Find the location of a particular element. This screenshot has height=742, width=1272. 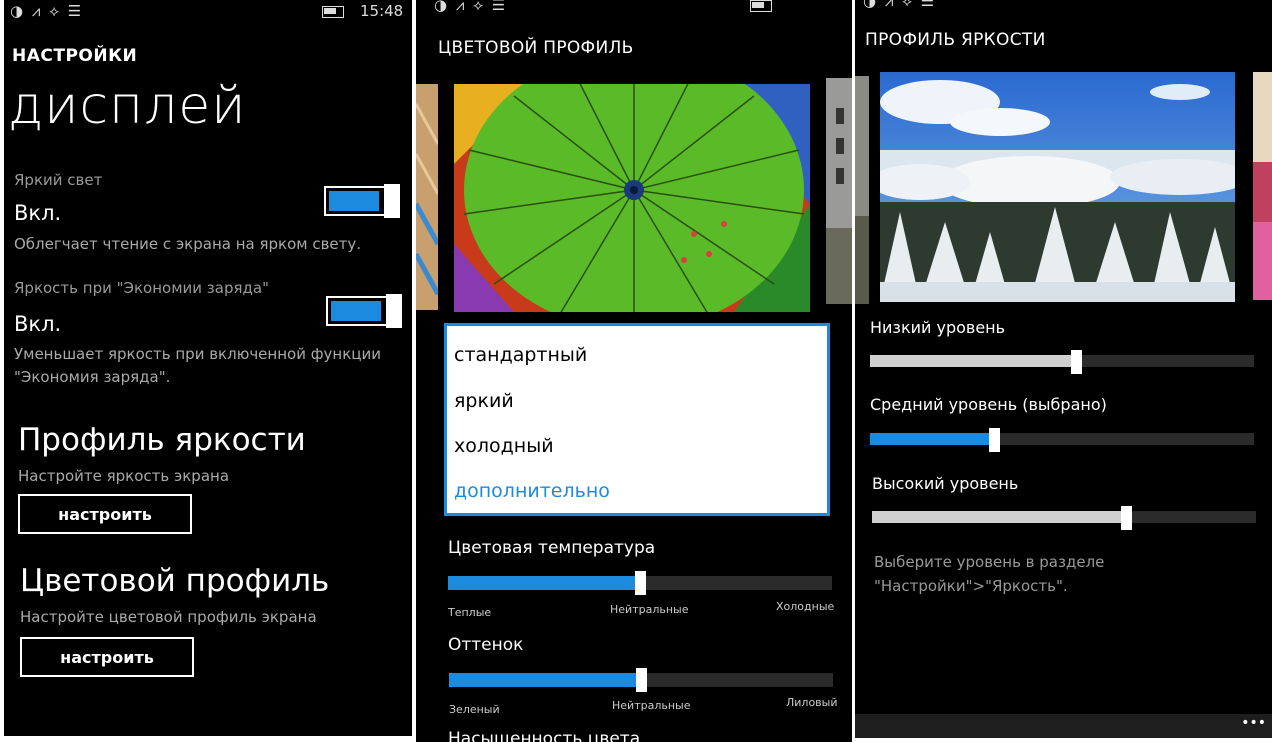

temperature-slider is located at coordinates (640, 583).